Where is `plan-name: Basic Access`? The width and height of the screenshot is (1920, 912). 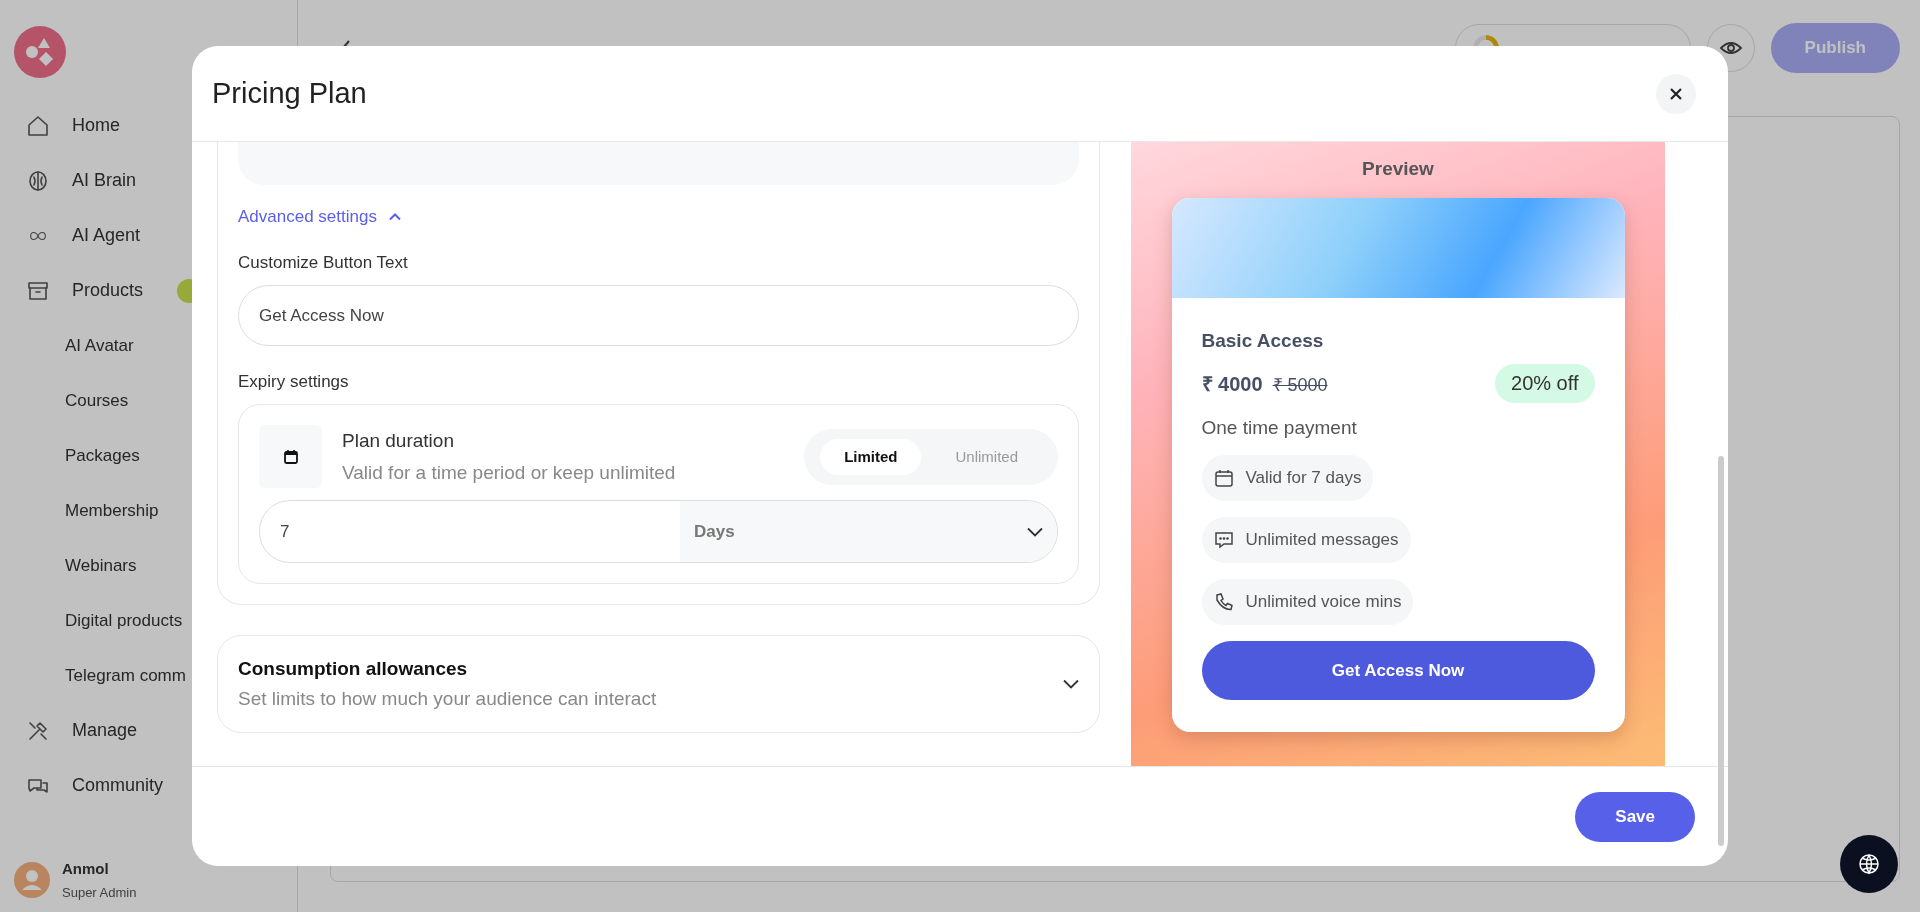
plan-name: Basic Access is located at coordinates (1262, 341).